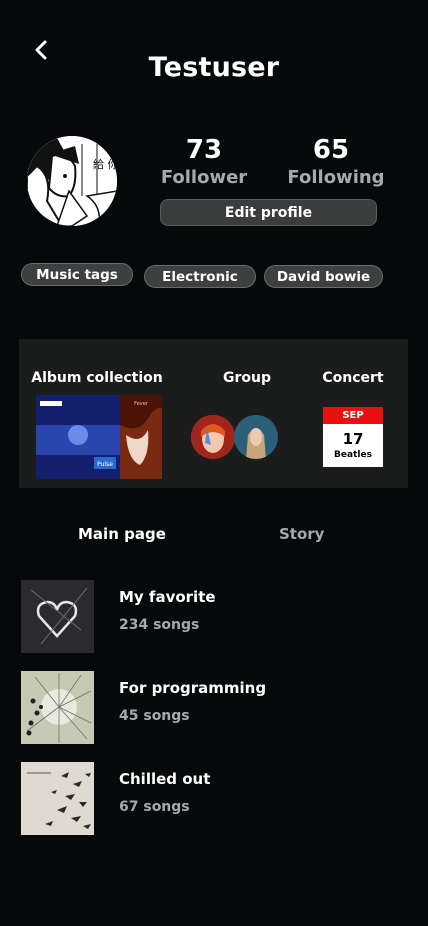 The height and width of the screenshot is (926, 428). Describe the element at coordinates (323, 276) in the screenshot. I see `tag-david-bowie: David bowie` at that location.